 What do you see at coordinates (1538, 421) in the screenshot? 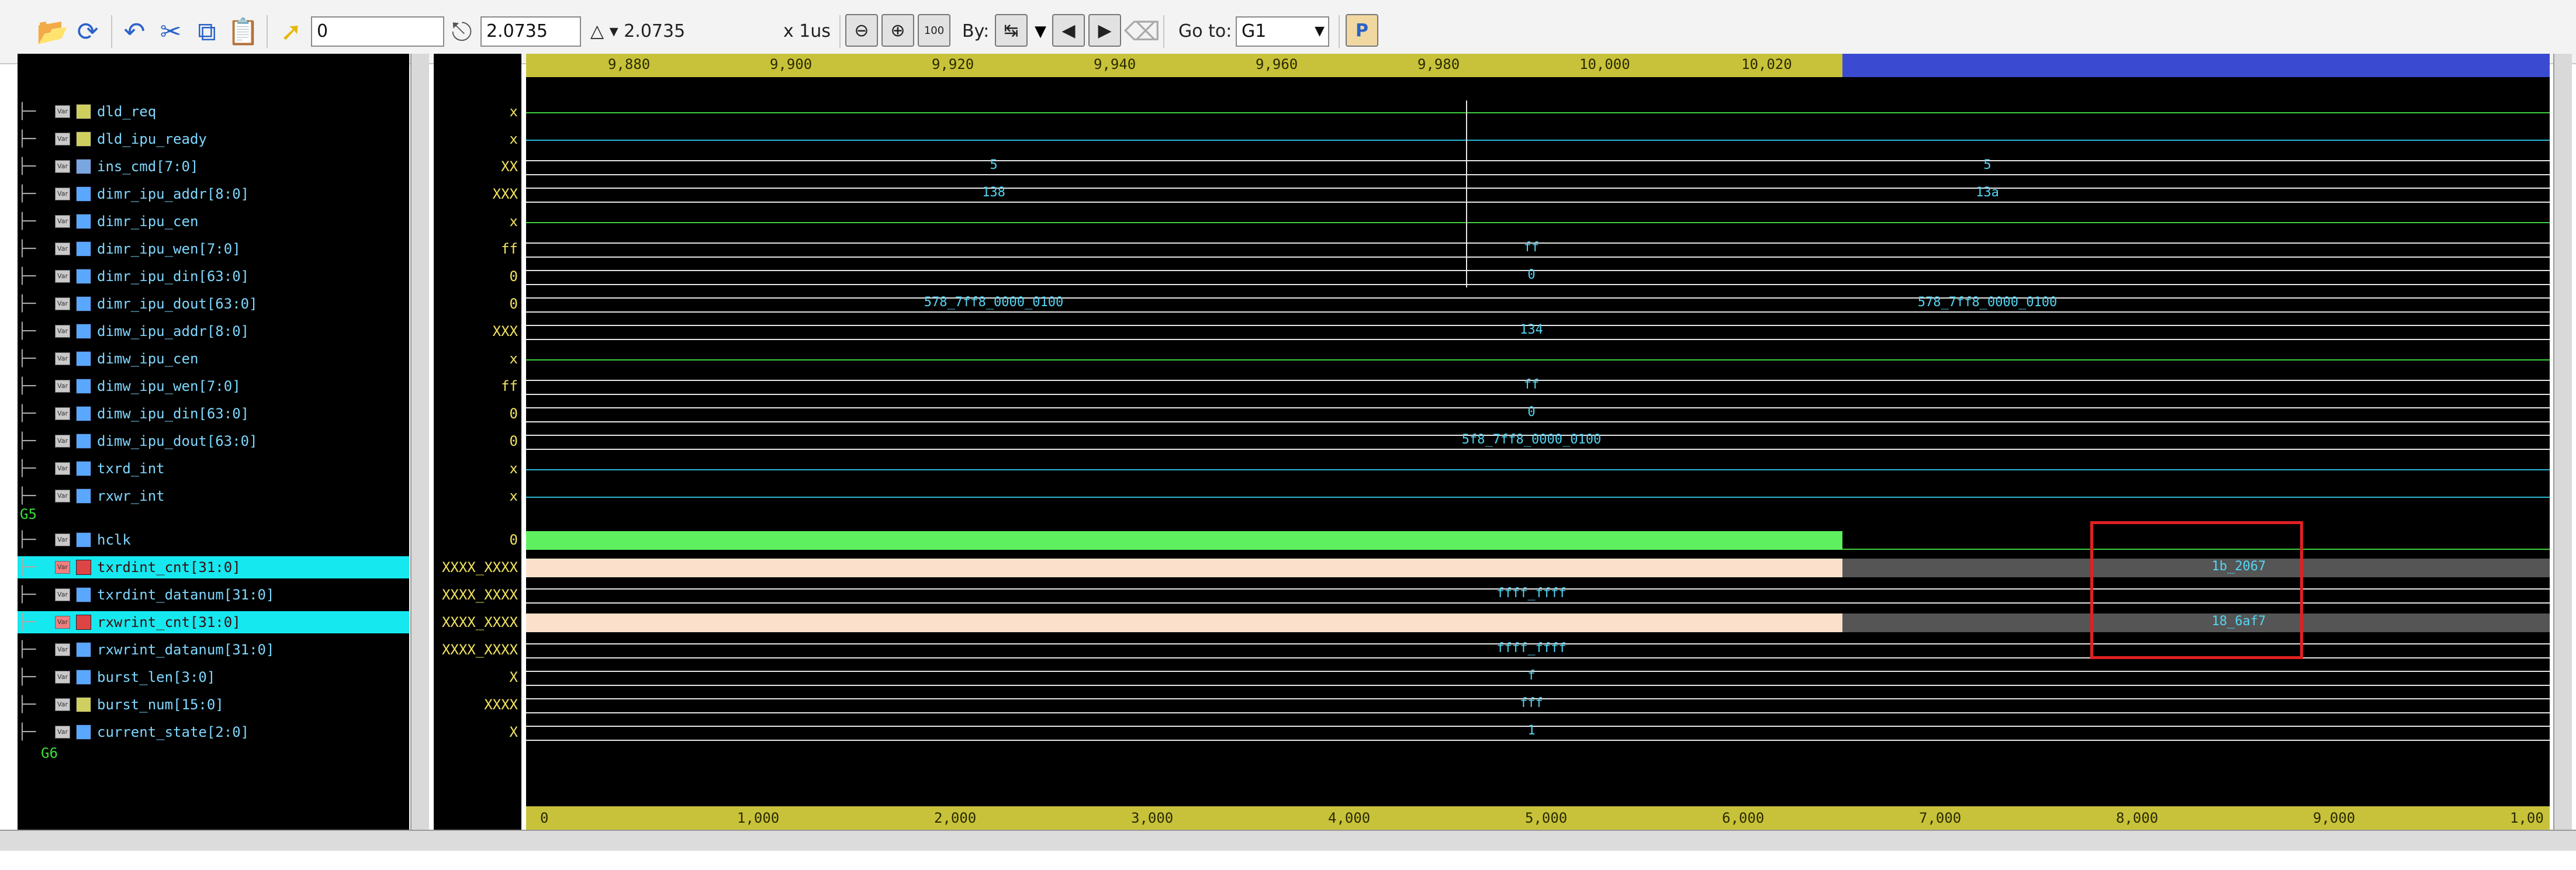
I see `wave-dimw-din-lower` at bounding box center [1538, 421].